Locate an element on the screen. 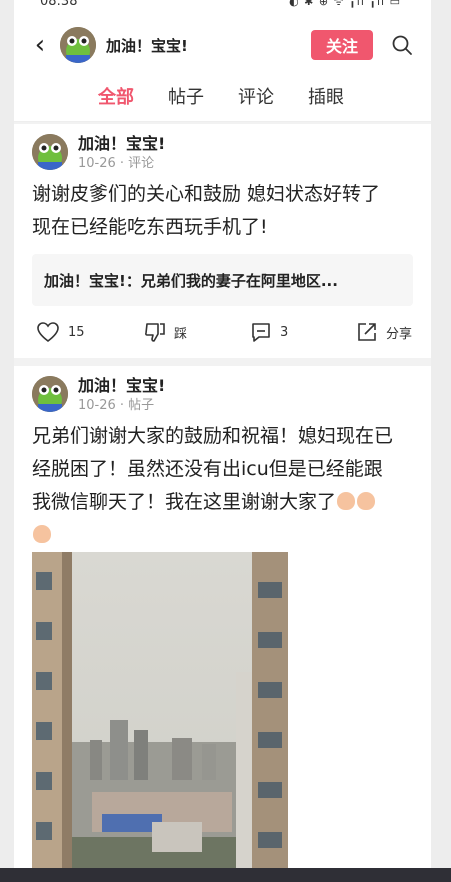  tab-comments: 评论 is located at coordinates (256, 96).